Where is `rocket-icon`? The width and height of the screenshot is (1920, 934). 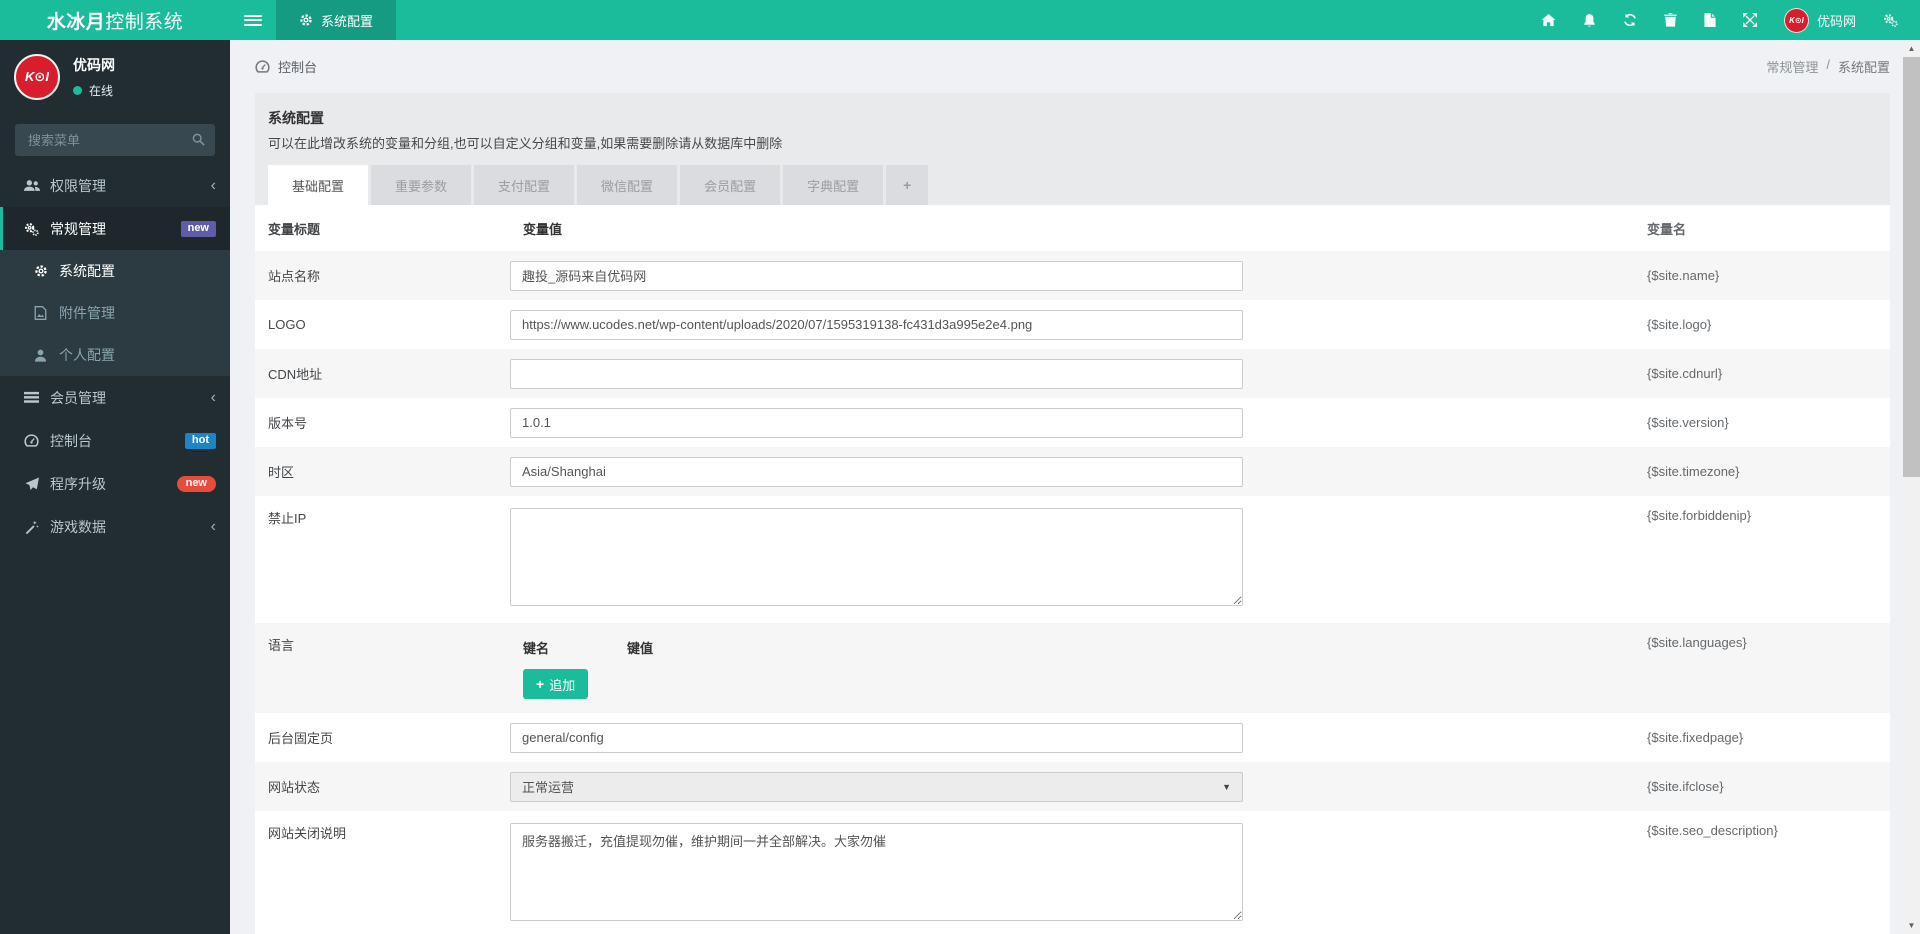
rocket-icon is located at coordinates (31, 483).